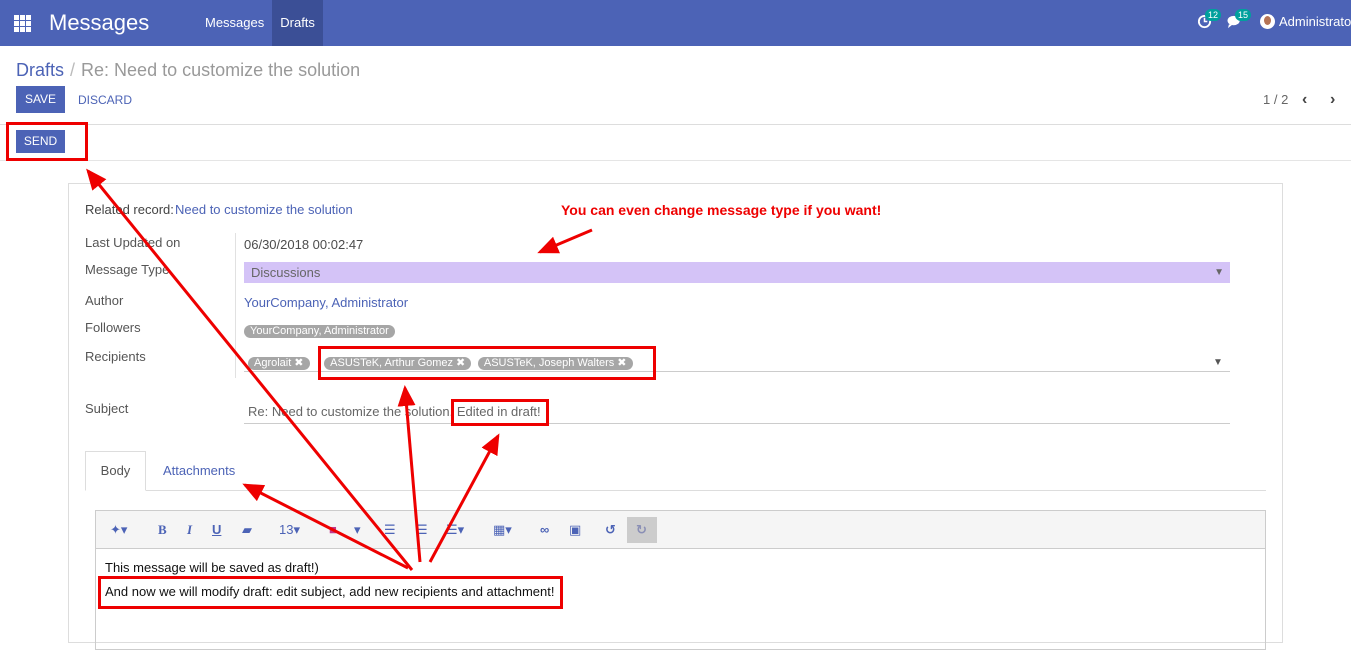  Describe the element at coordinates (113, 327) in the screenshot. I see `followers-label: Followers` at that location.